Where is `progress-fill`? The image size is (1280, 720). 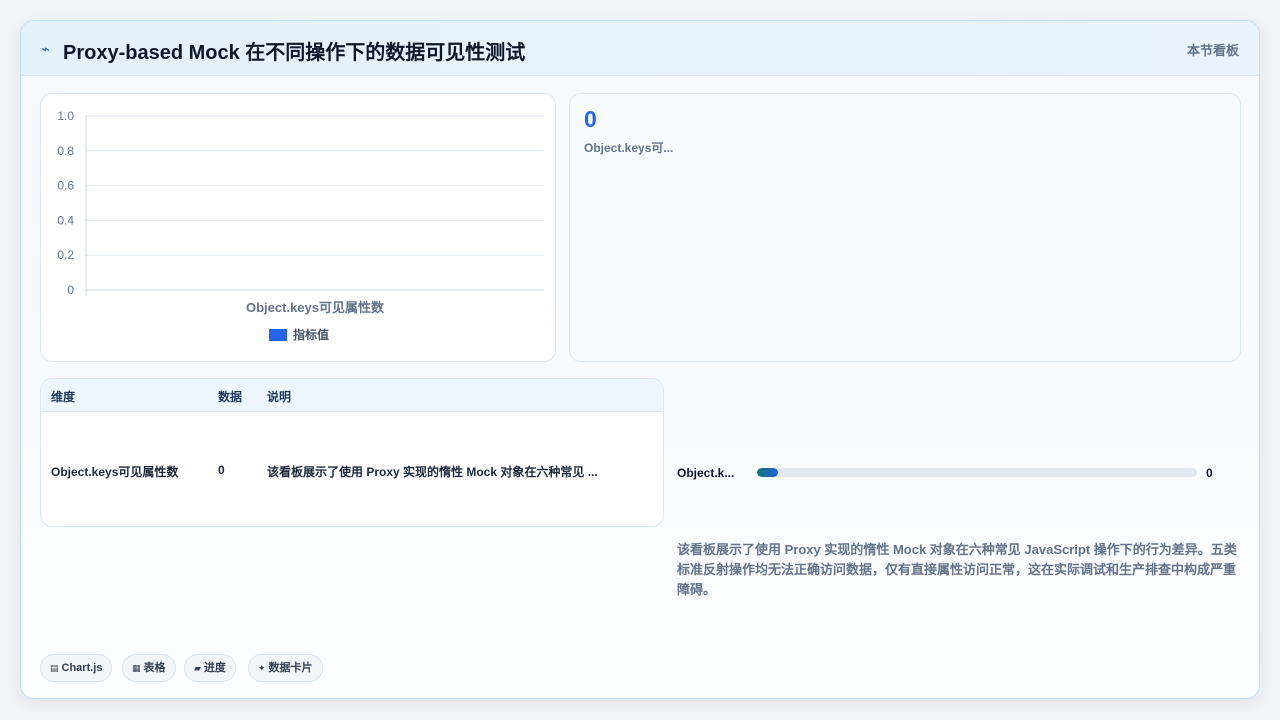 progress-fill is located at coordinates (767, 472).